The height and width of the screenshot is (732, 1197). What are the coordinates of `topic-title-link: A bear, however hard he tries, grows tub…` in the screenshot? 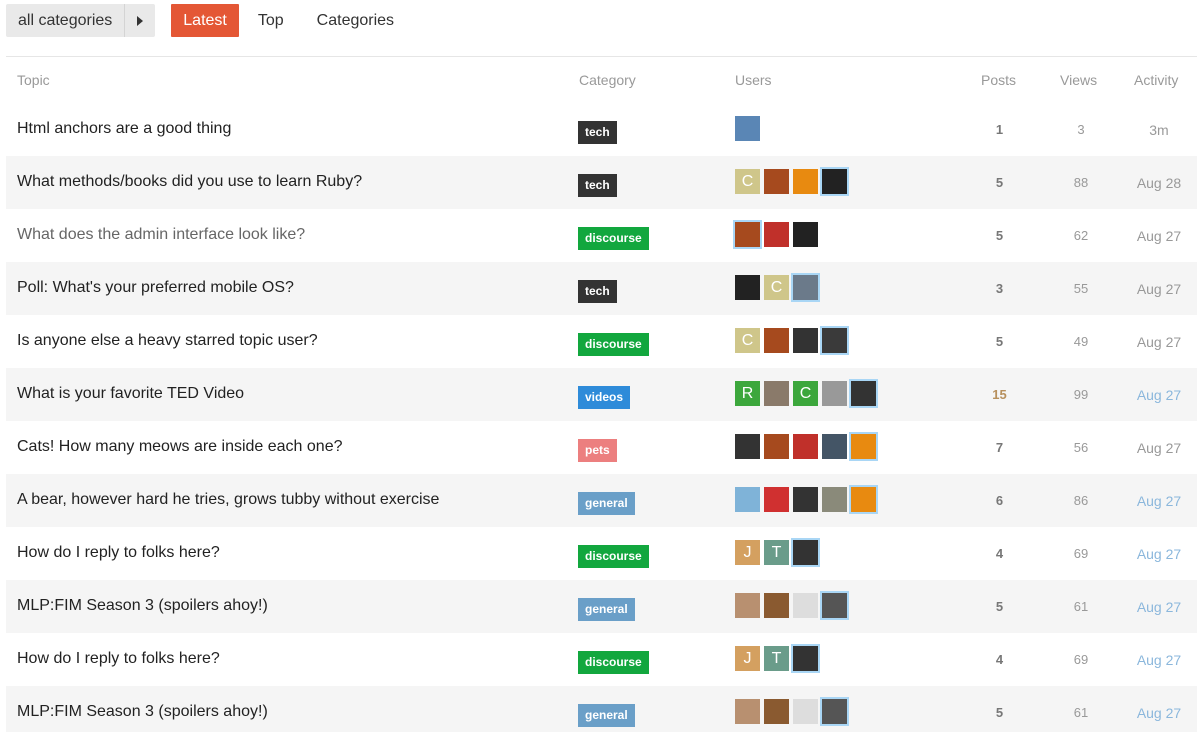 It's located at (228, 500).